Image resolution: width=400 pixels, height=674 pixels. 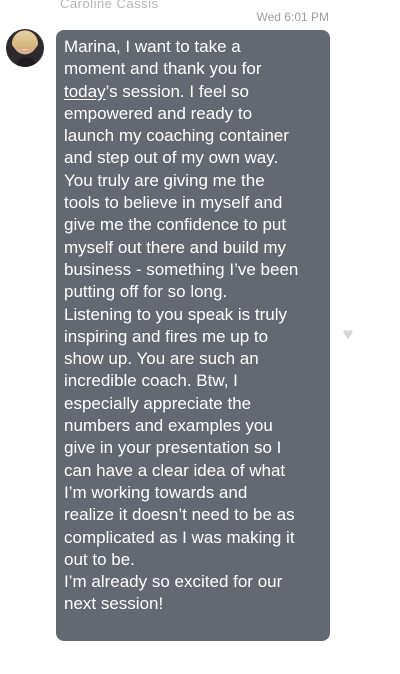 I want to click on message-header: Caroline Cassis Wed 6:01 PM, so click(x=200, y=15).